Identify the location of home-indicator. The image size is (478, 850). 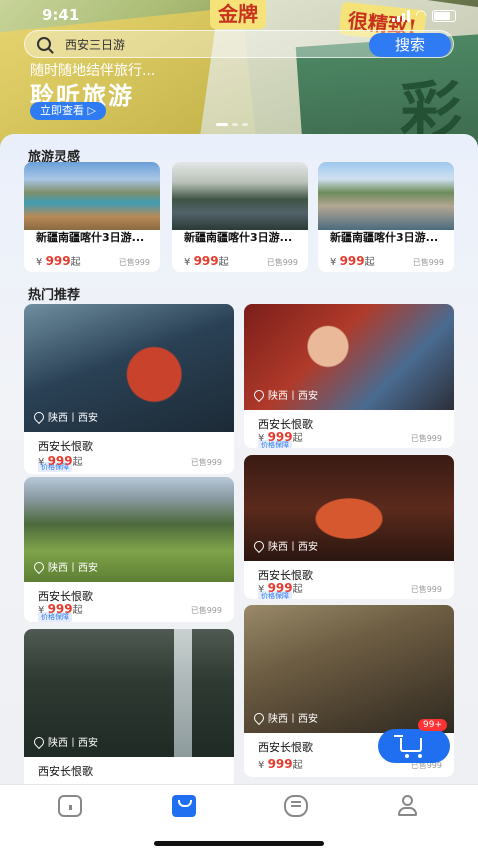
(239, 843).